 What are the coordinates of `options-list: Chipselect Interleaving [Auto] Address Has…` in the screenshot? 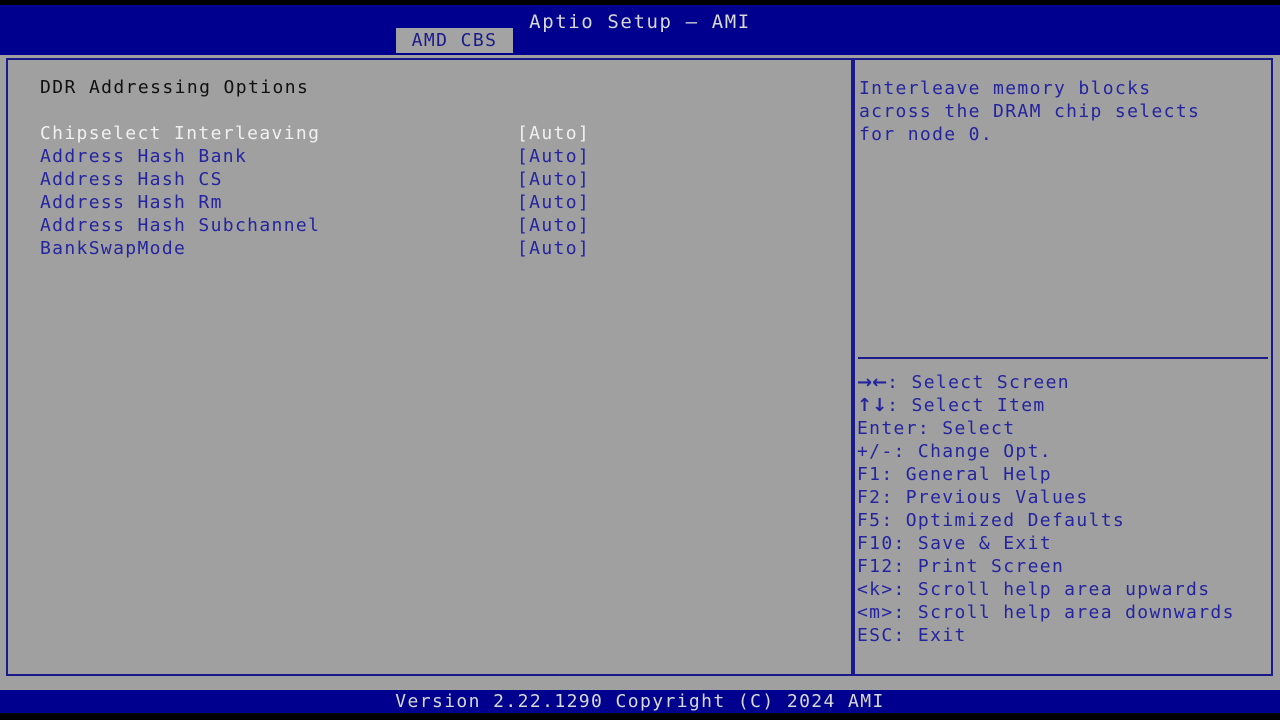 It's located at (429, 191).